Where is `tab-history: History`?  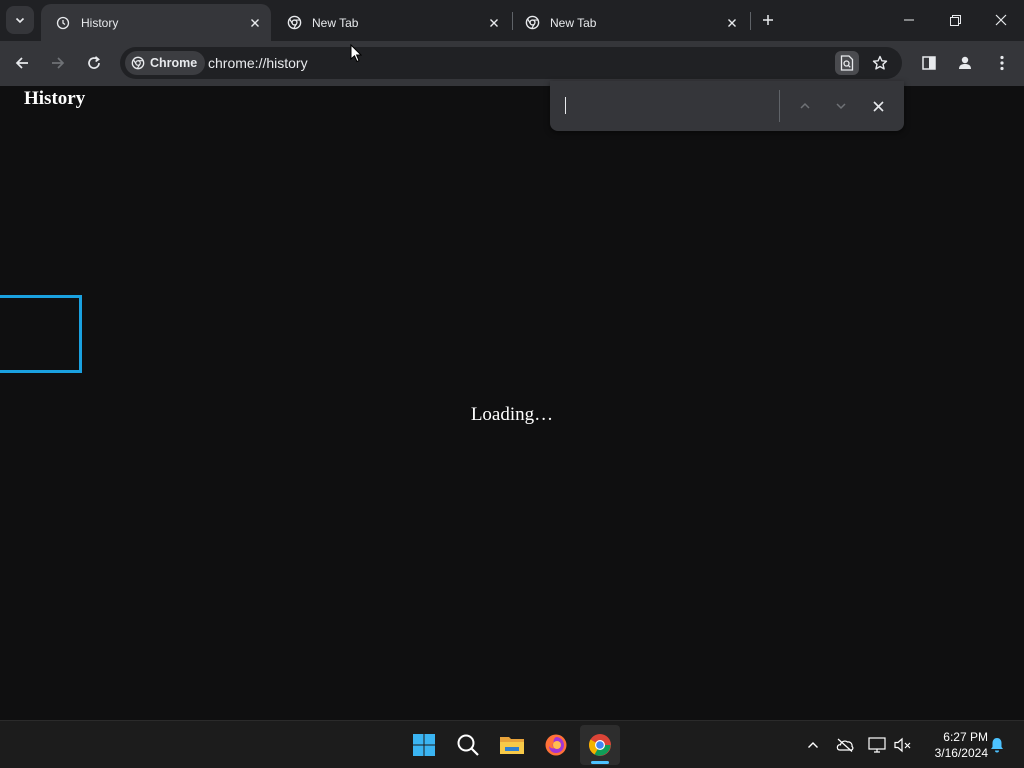
tab-history: History is located at coordinates (156, 22).